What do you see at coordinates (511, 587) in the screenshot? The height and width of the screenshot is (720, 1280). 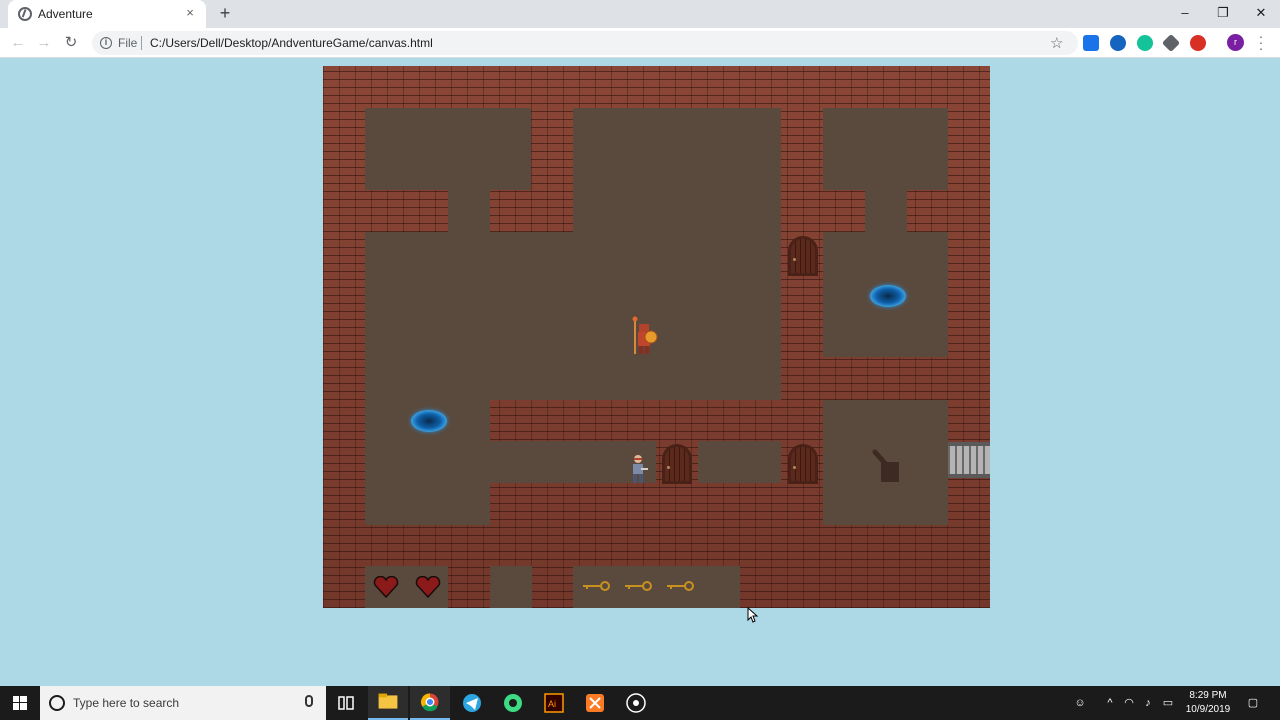 I see `hud-empty-panel` at bounding box center [511, 587].